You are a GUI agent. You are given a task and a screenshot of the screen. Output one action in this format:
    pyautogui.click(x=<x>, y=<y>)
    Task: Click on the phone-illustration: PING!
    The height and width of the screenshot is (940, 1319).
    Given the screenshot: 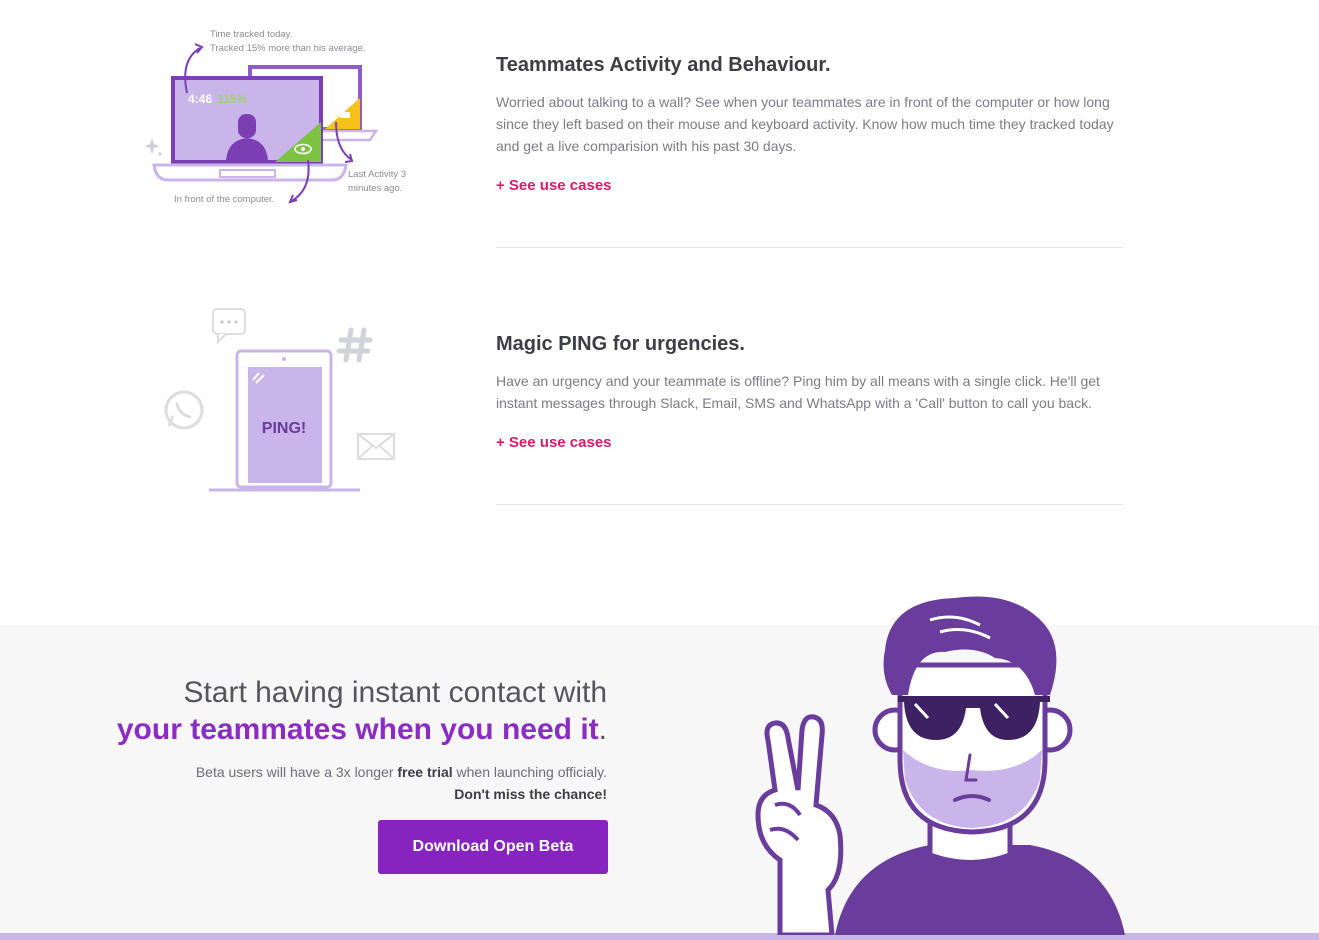 What is the action you would take?
    pyautogui.click(x=279, y=400)
    